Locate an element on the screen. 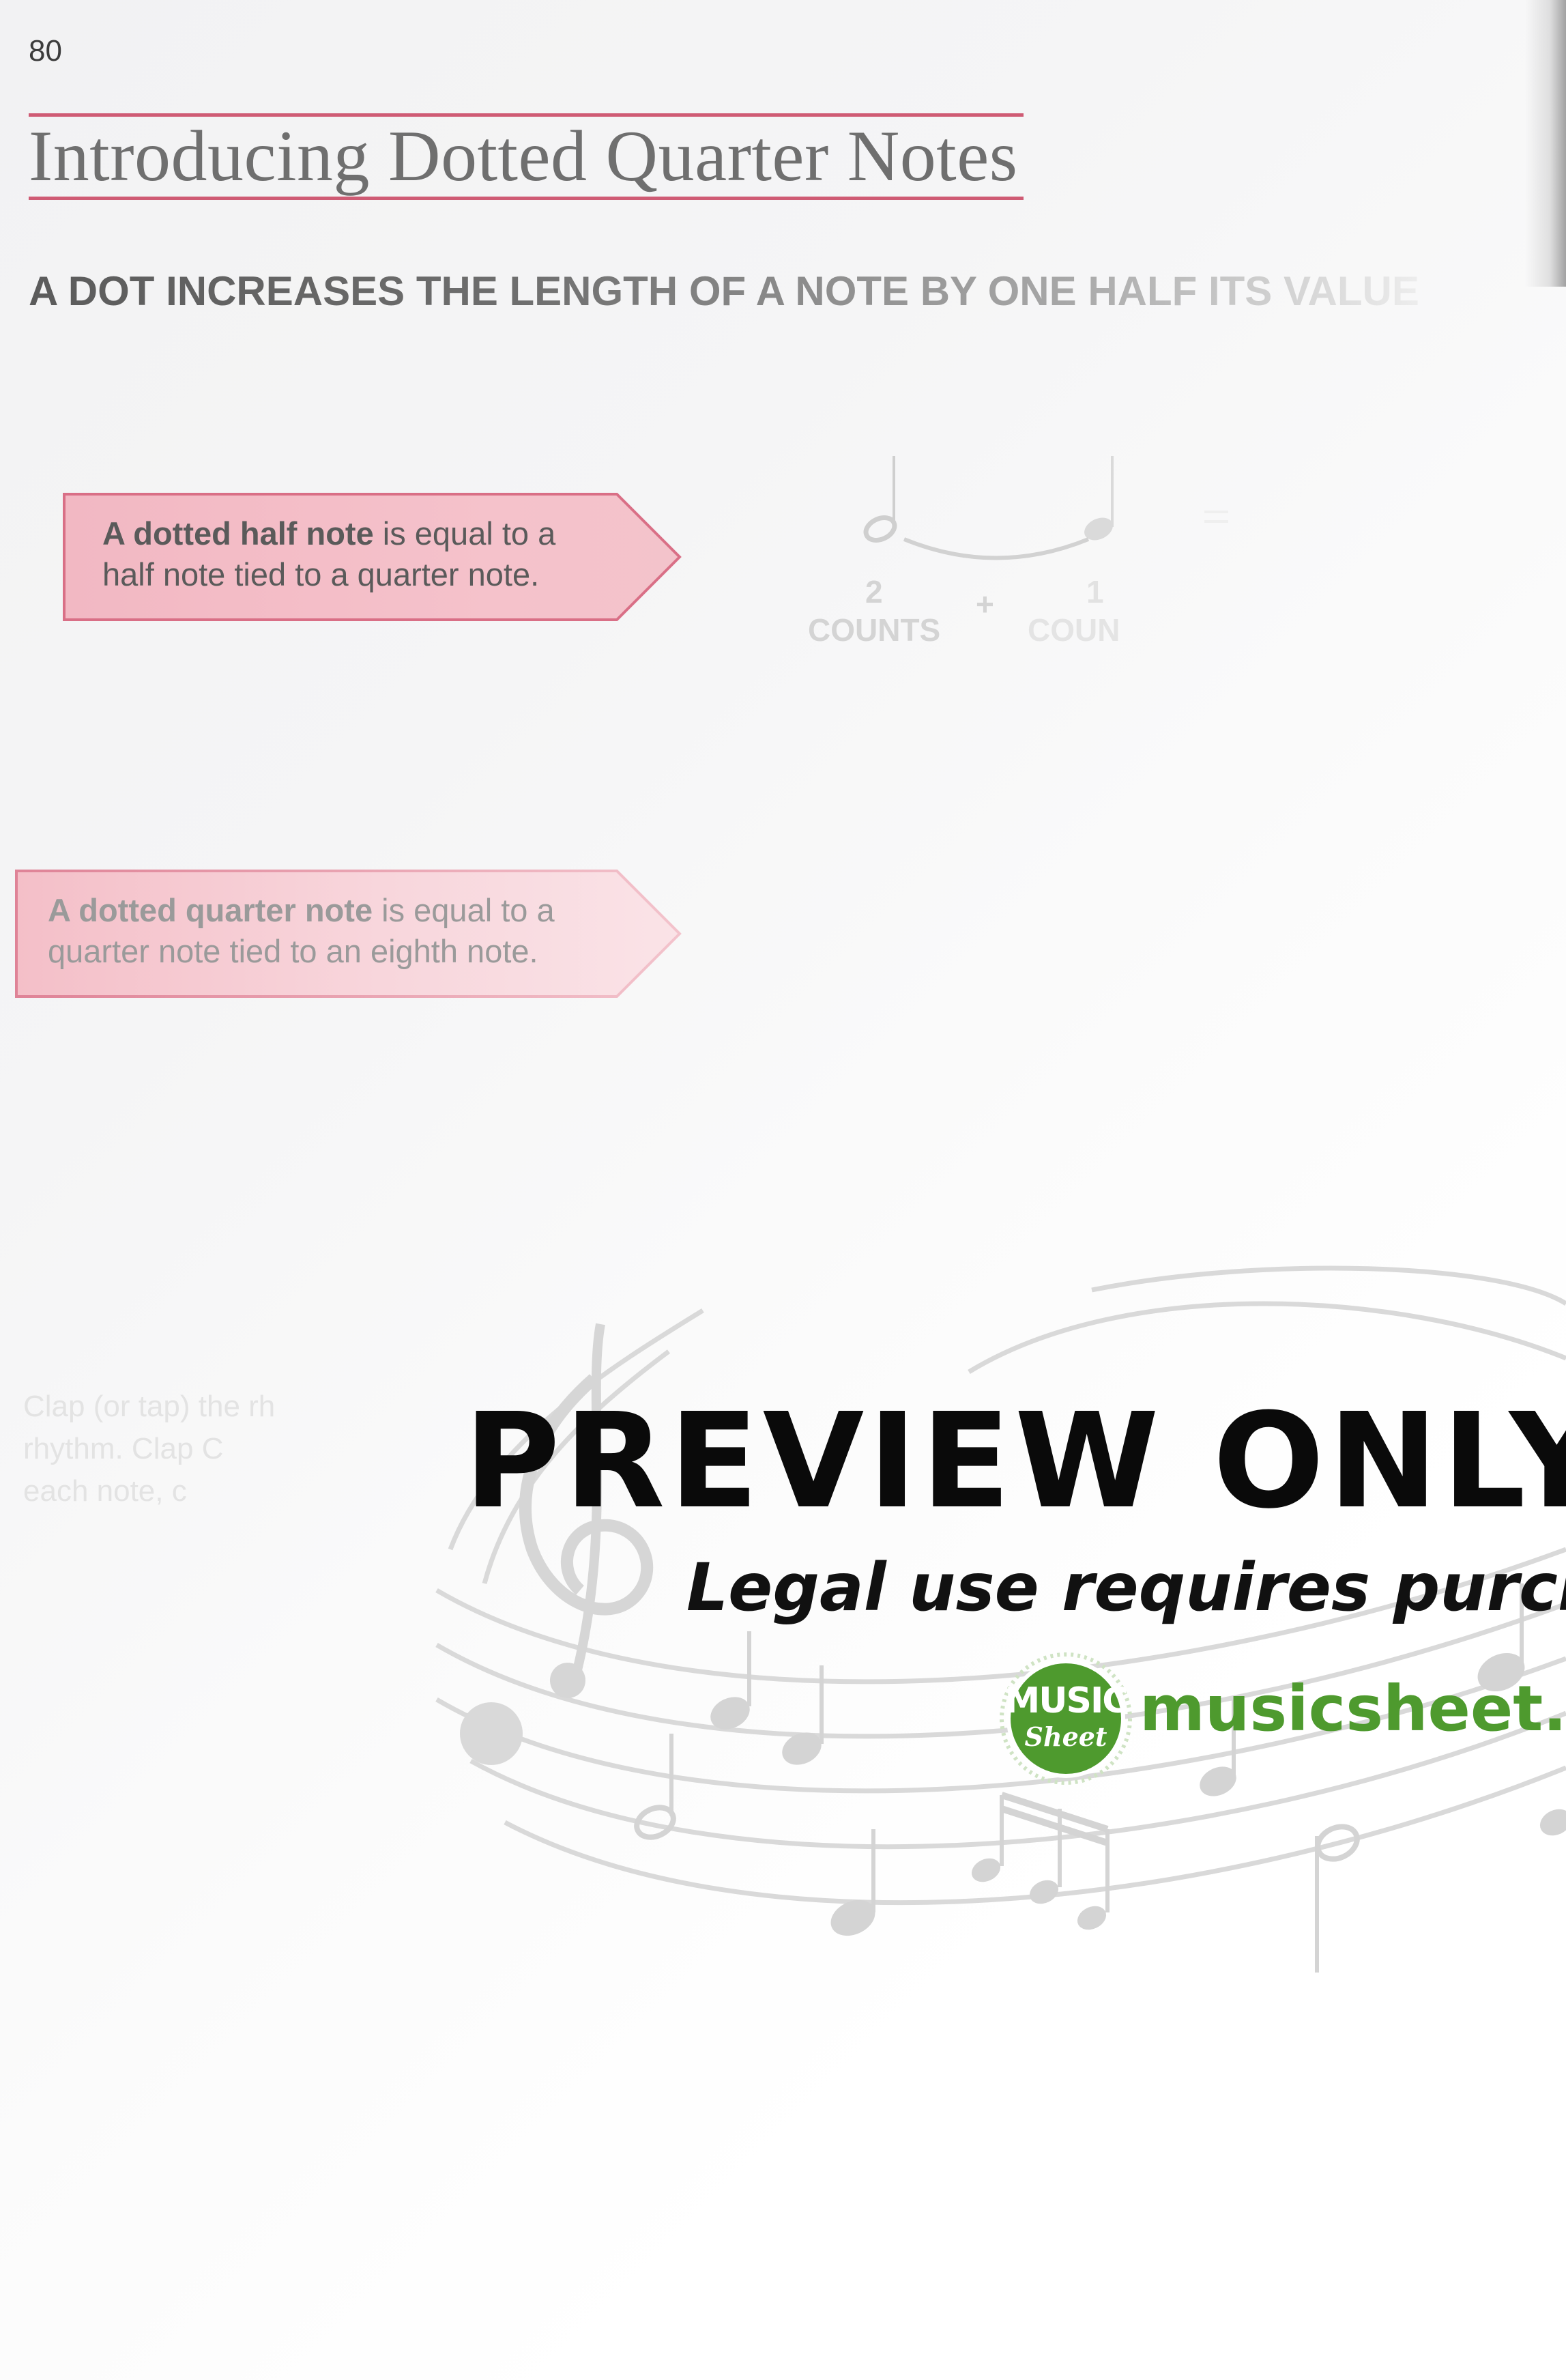 The image size is (1566, 2380). right-count-label: COUN is located at coordinates (1074, 630).